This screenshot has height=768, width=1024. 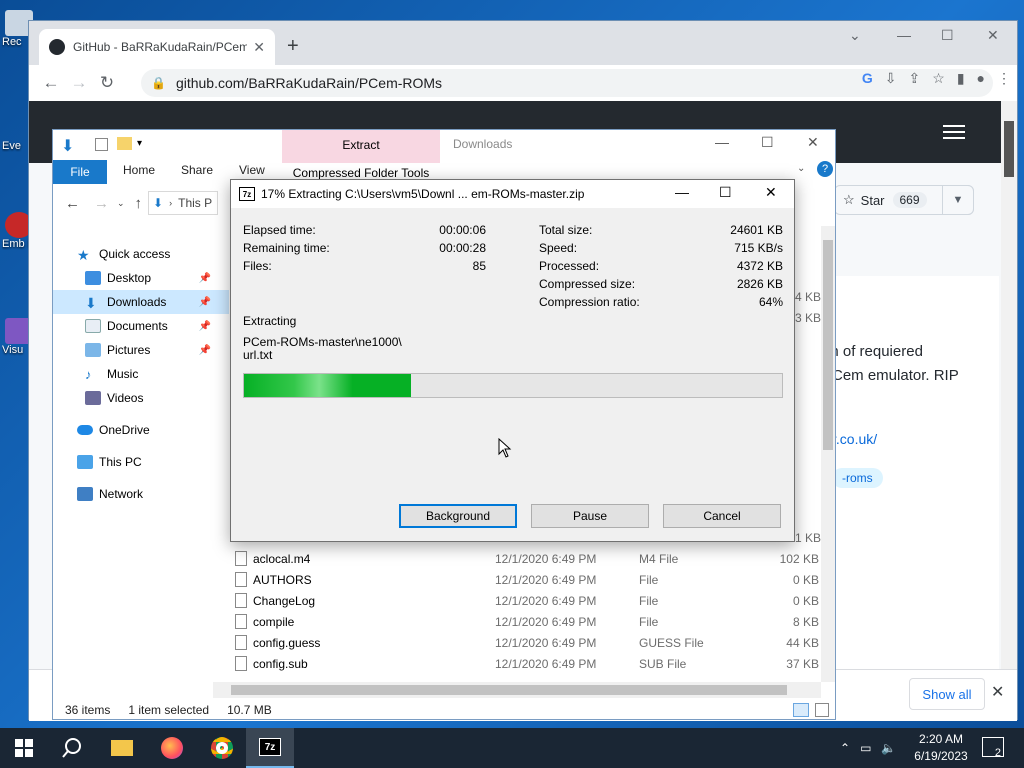 What do you see at coordinates (458, 516) in the screenshot?
I see `background-button: Background` at bounding box center [458, 516].